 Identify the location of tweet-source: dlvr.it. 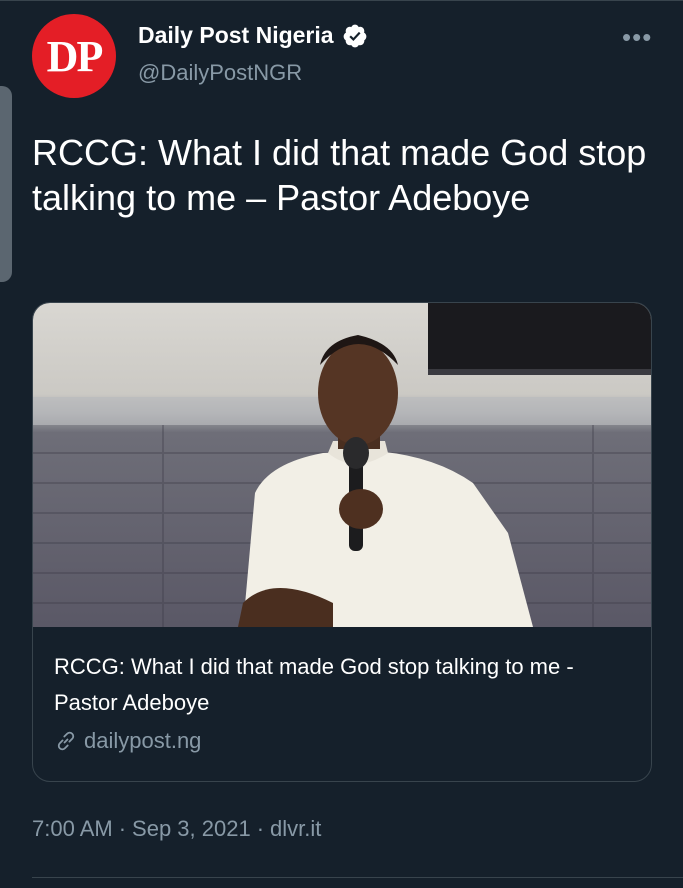
(295, 829).